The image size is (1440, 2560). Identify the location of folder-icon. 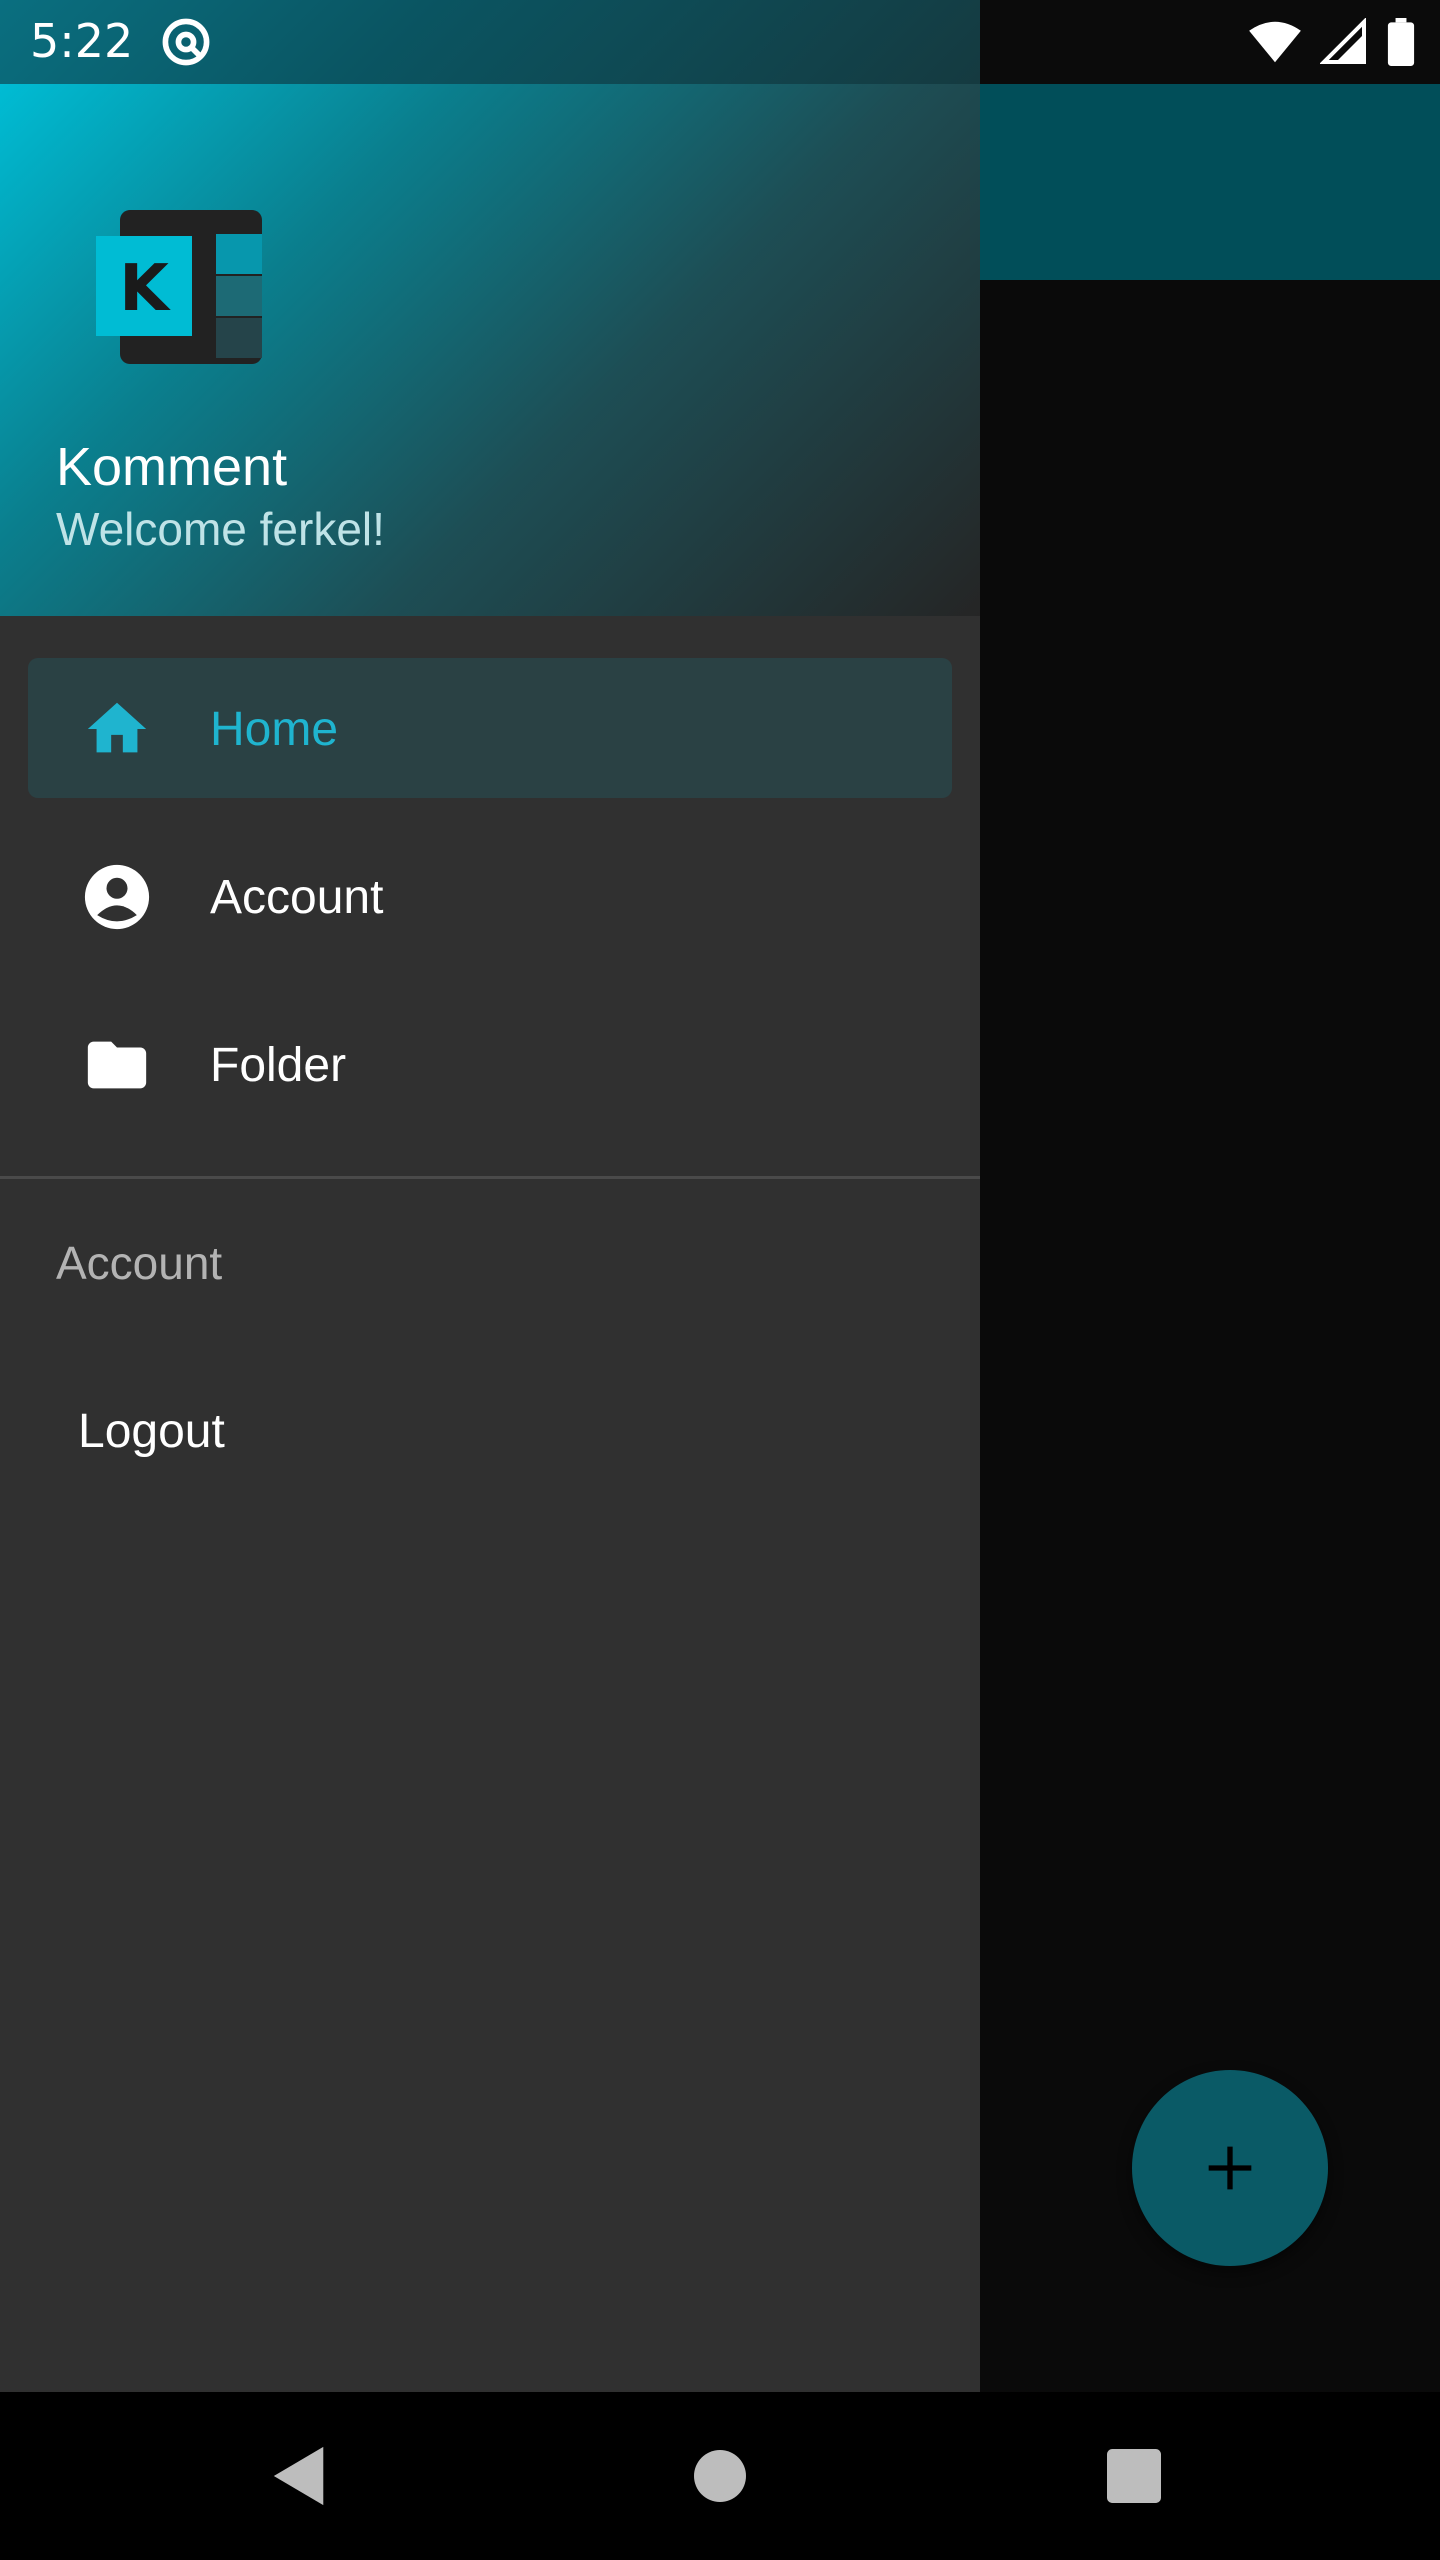
(117, 1065).